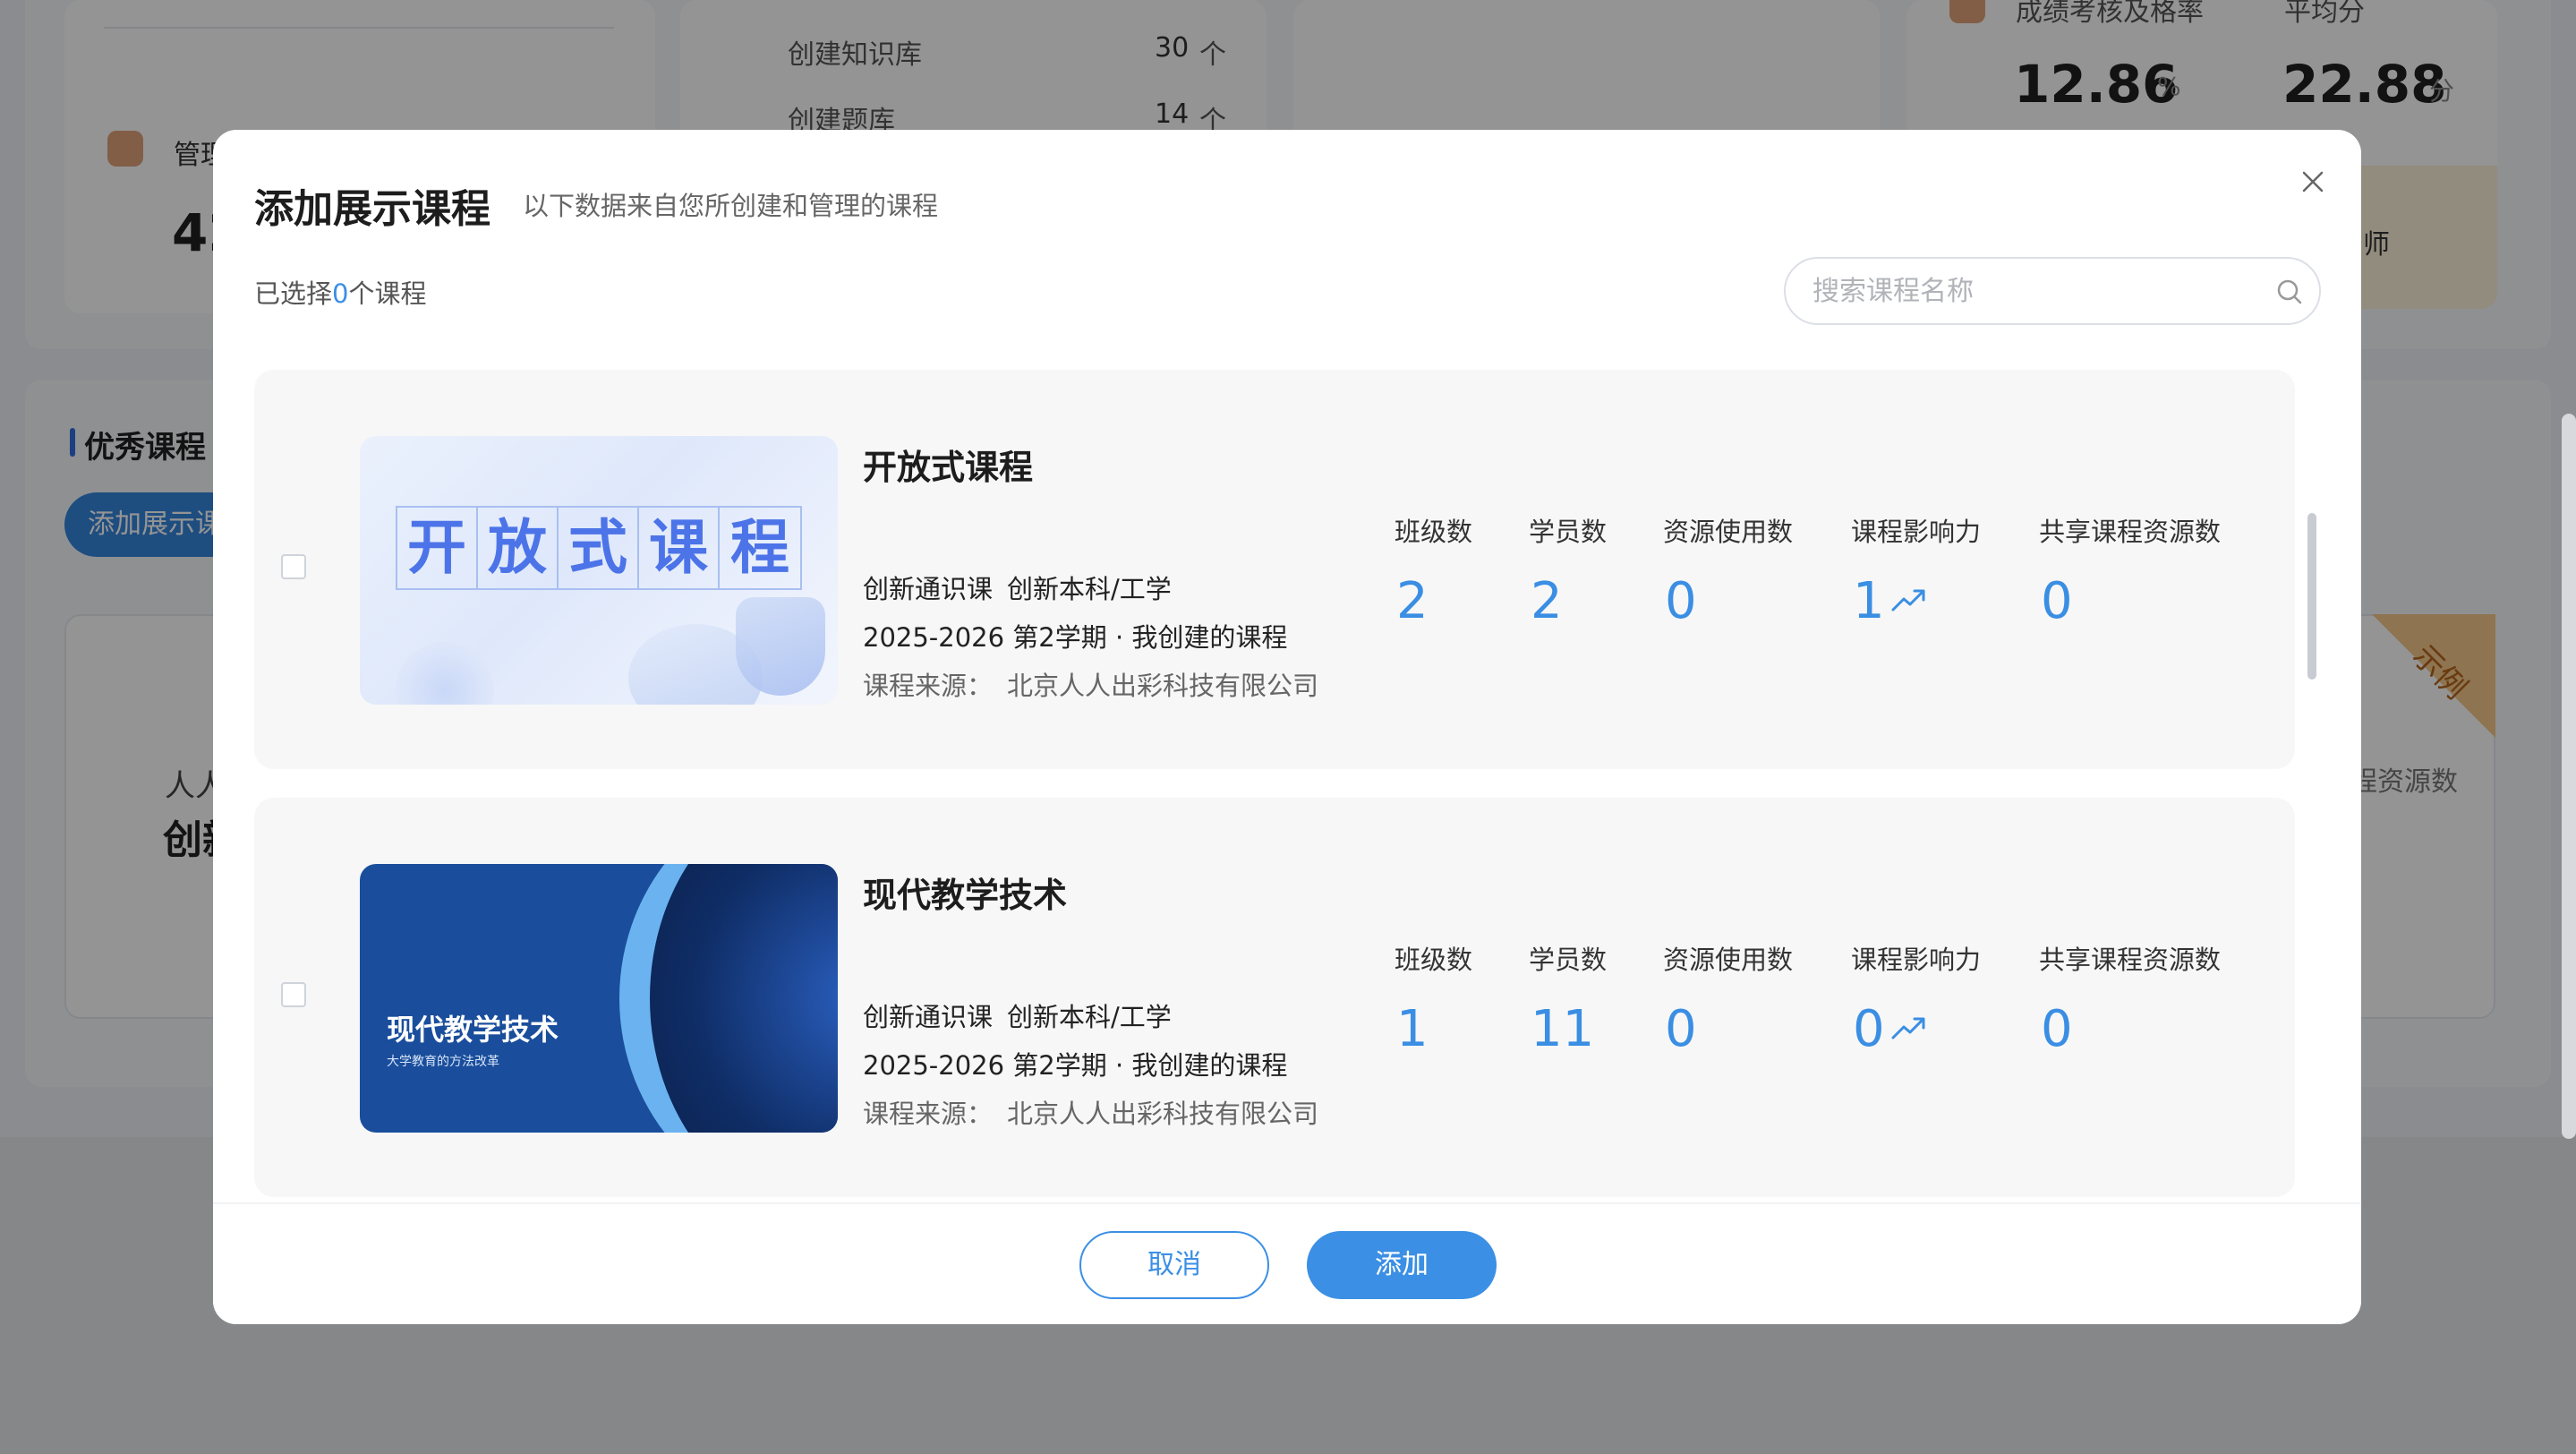 This screenshot has width=2576, height=1454. I want to click on close-icon, so click(2313, 181).